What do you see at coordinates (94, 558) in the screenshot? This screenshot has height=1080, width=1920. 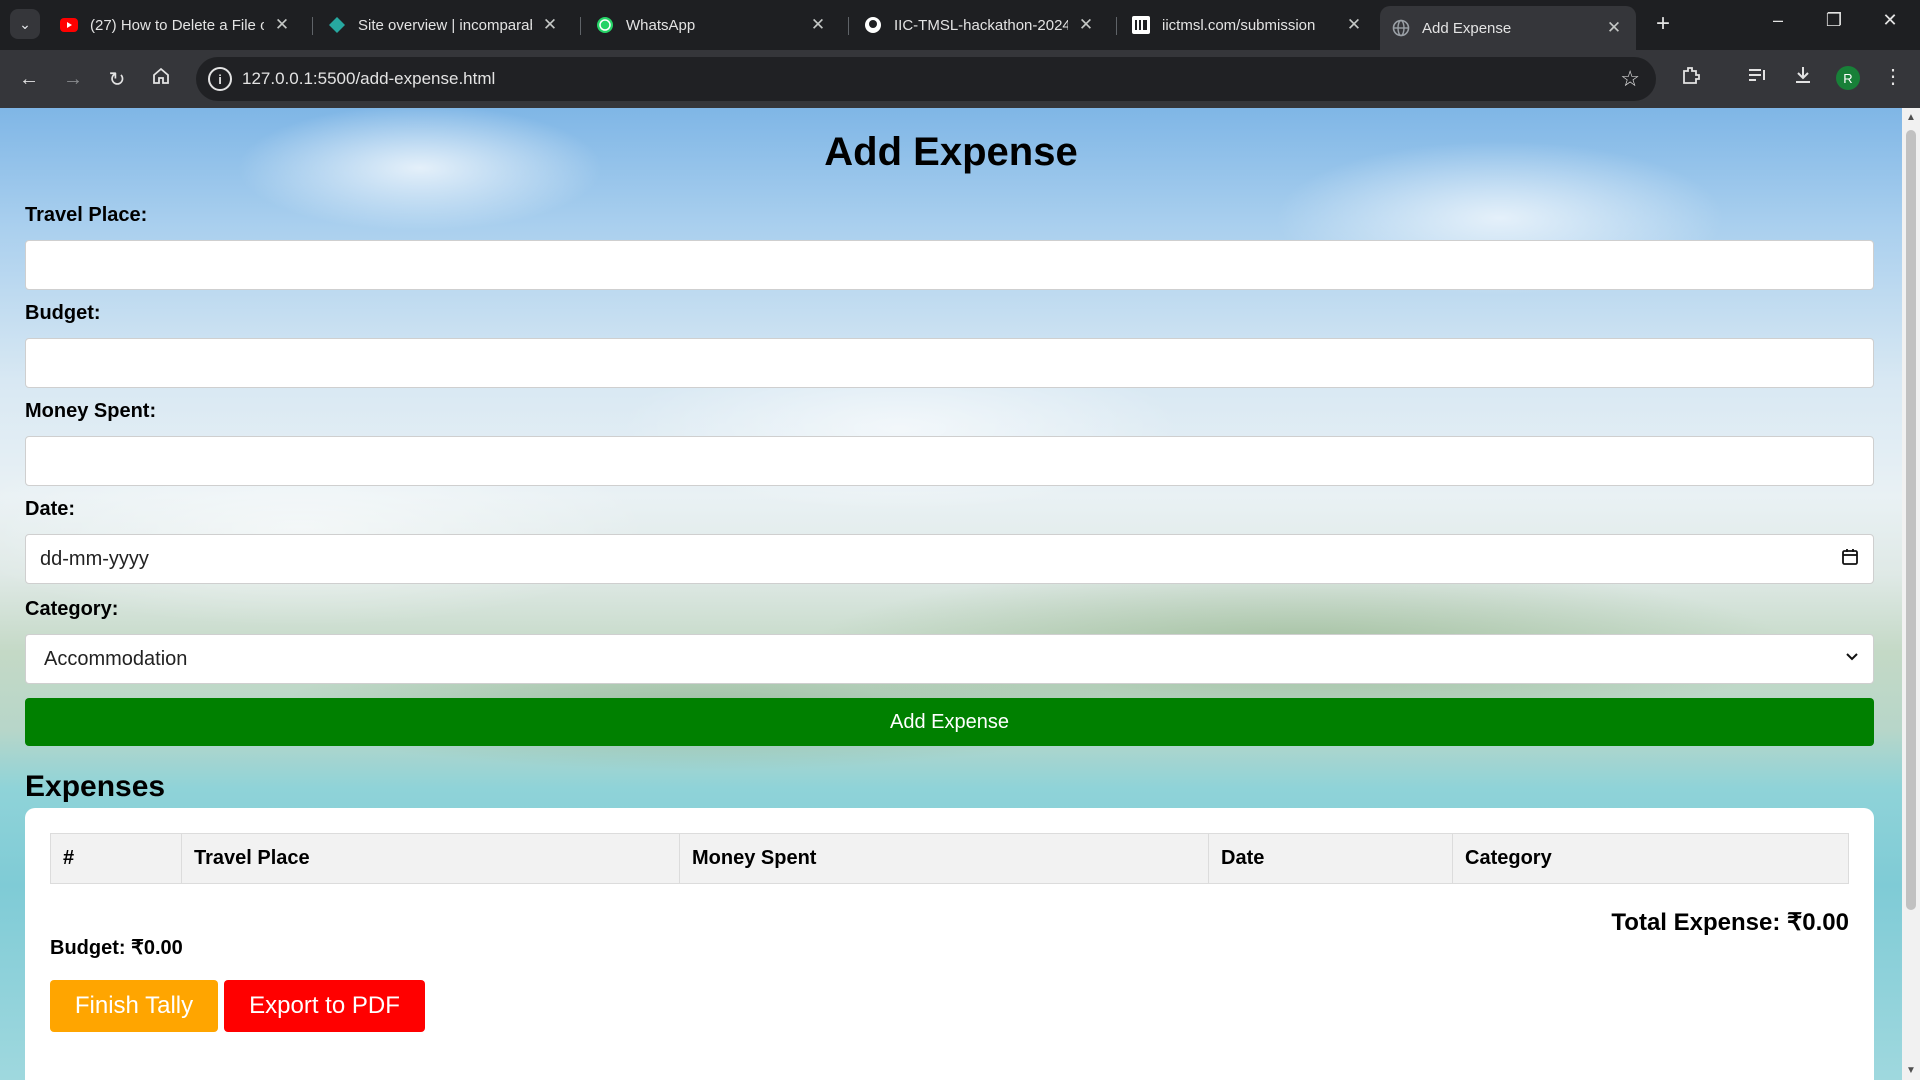 I see `date-placeholder: dd-mm-yyyy` at bounding box center [94, 558].